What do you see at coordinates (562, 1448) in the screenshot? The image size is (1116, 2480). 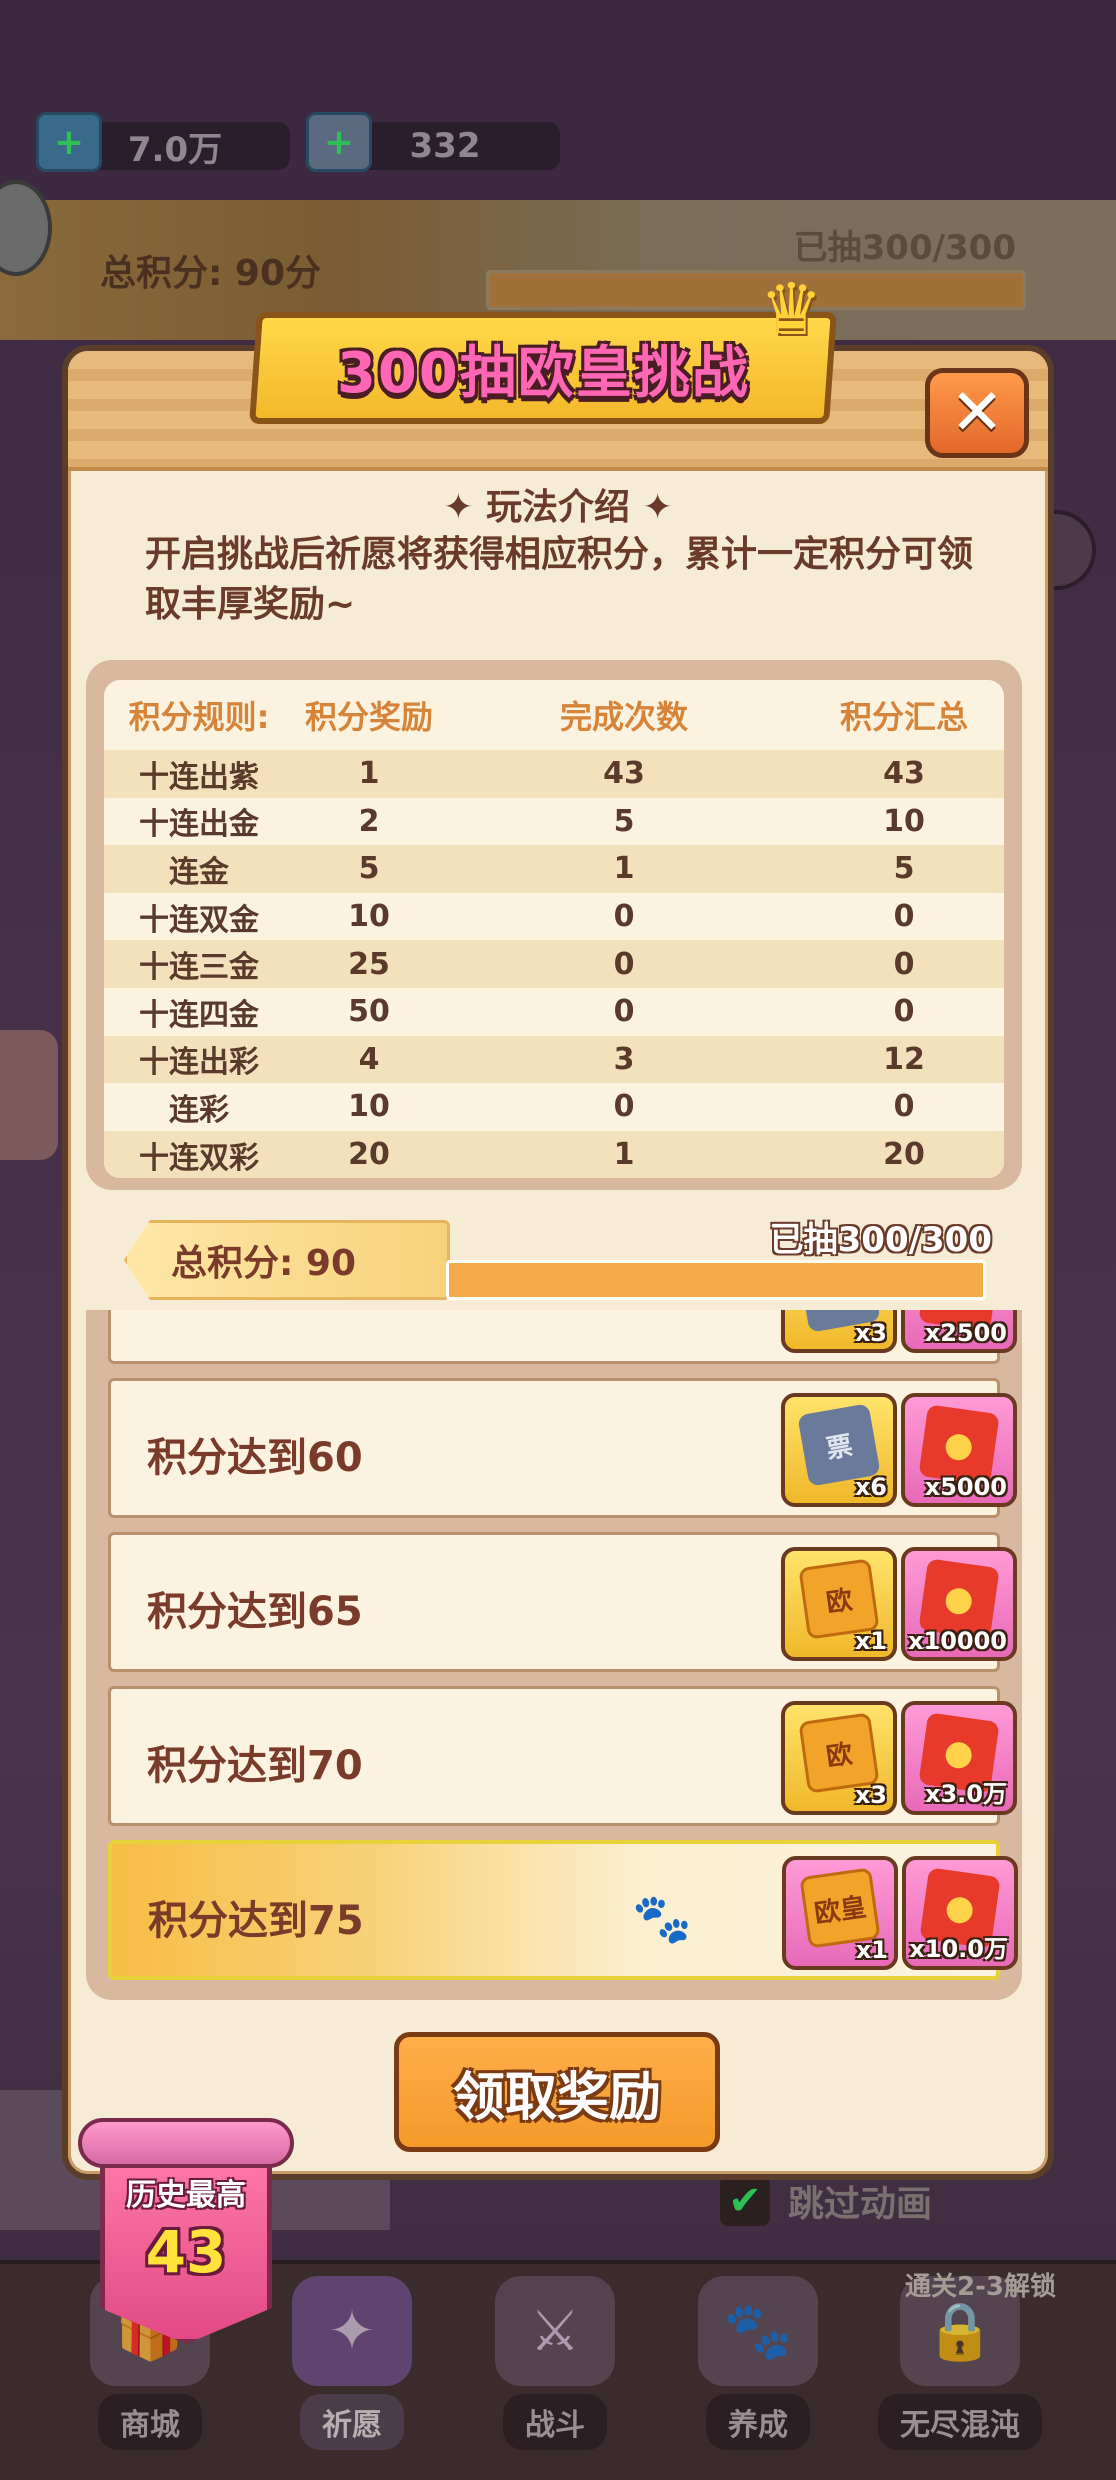 I see `reward-row: 积分达到60 票 x6 ● x5000` at bounding box center [562, 1448].